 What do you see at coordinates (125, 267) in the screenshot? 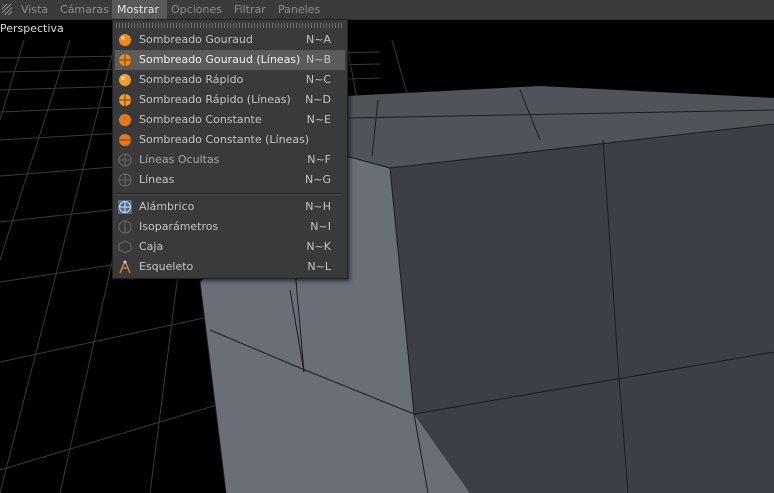
I see `skeleton-icon` at bounding box center [125, 267].